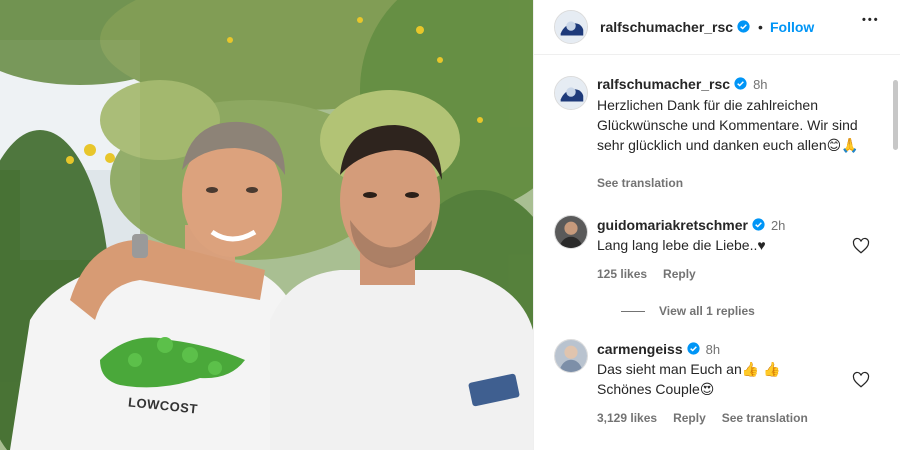 The height and width of the screenshot is (450, 900). Describe the element at coordinates (792, 27) in the screenshot. I see `follow-button: Follow` at that location.